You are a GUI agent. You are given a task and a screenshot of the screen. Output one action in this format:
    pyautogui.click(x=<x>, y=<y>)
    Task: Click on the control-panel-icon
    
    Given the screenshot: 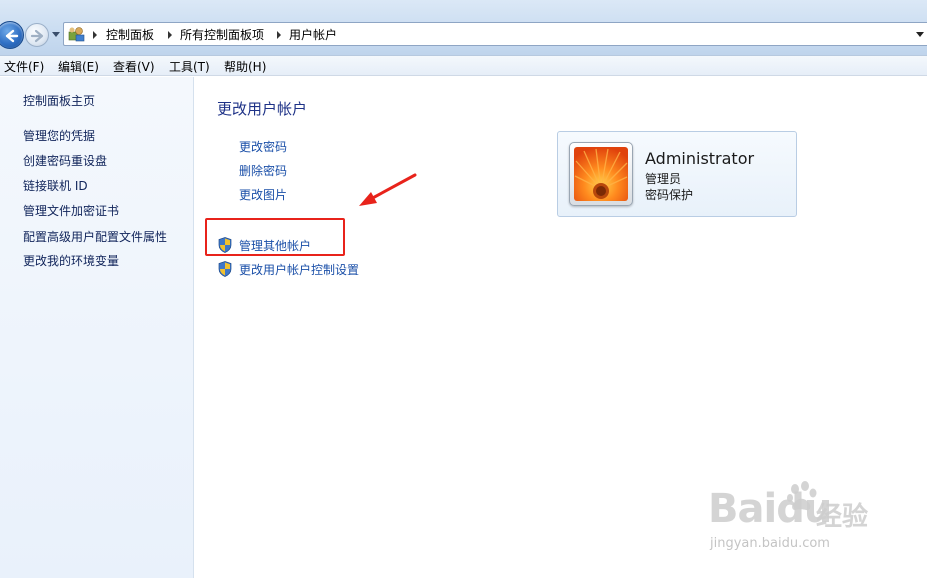 What is the action you would take?
    pyautogui.click(x=76, y=34)
    